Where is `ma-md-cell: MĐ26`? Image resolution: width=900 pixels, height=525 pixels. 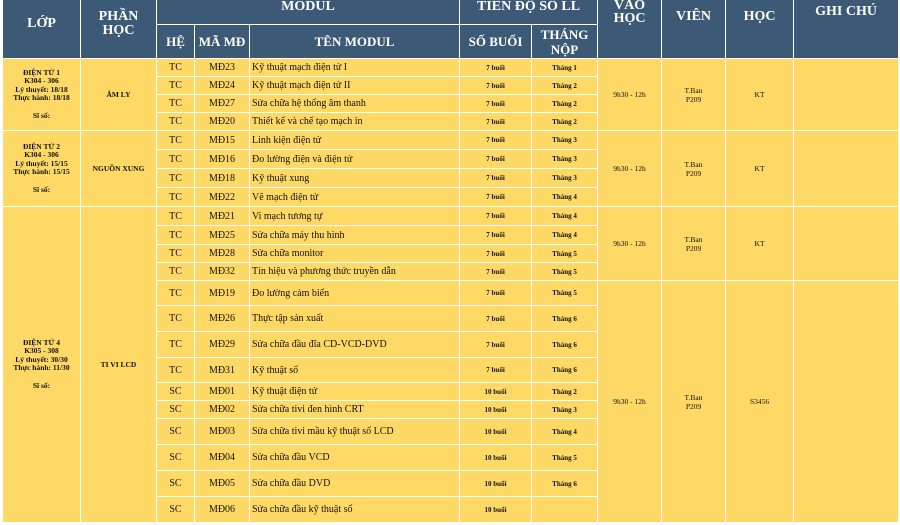
ma-md-cell: MĐ26 is located at coordinates (222, 318).